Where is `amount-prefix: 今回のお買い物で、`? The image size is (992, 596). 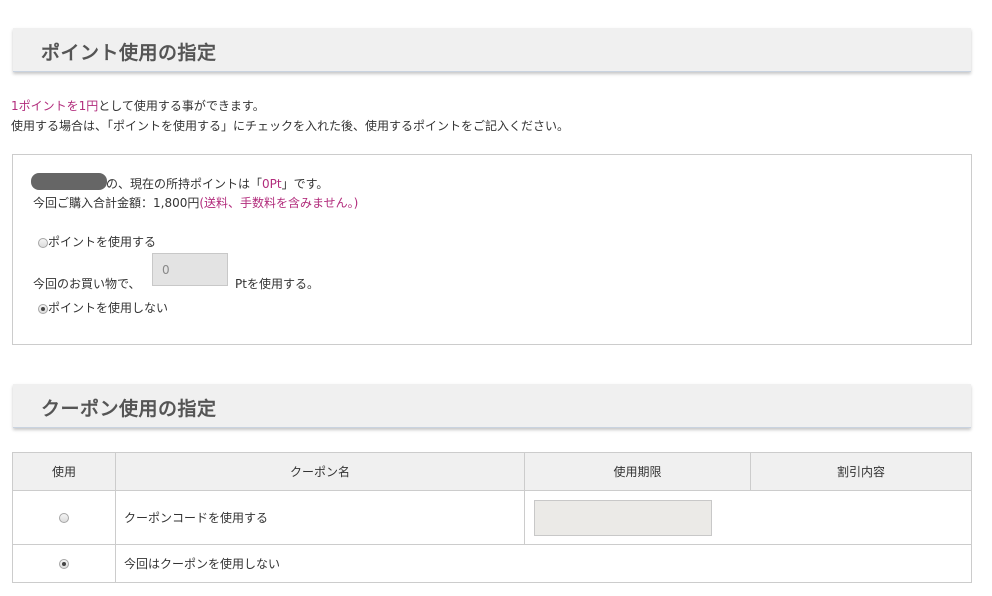
amount-prefix: 今回のお買い物で、 is located at coordinates (87, 284).